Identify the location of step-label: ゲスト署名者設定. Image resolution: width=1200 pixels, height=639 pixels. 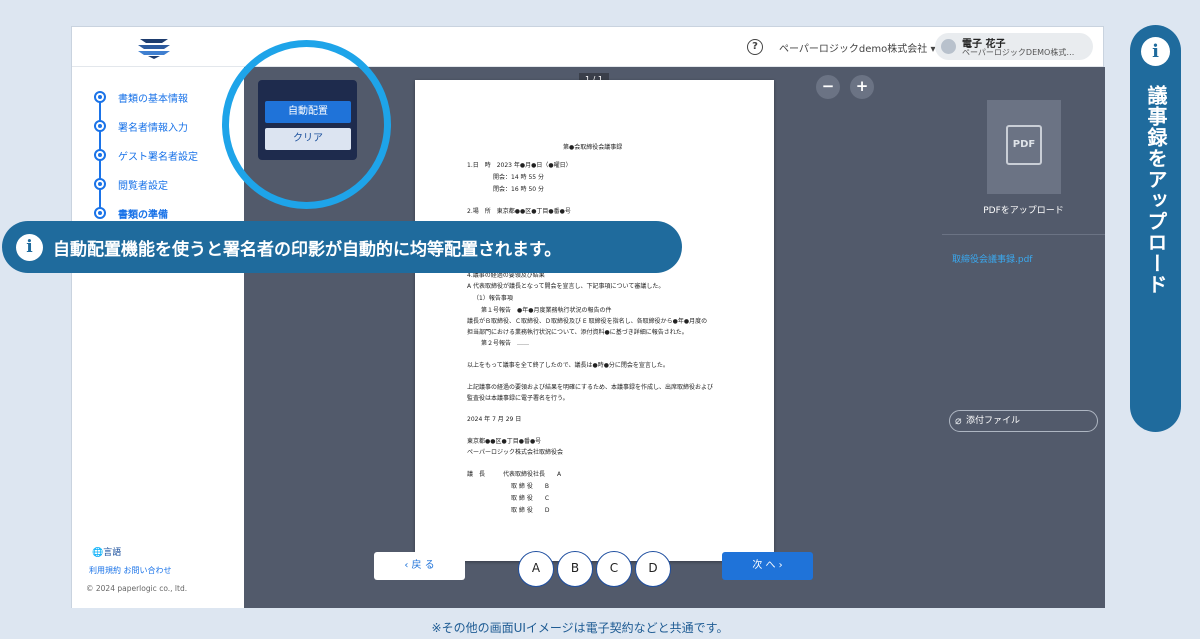
(158, 157).